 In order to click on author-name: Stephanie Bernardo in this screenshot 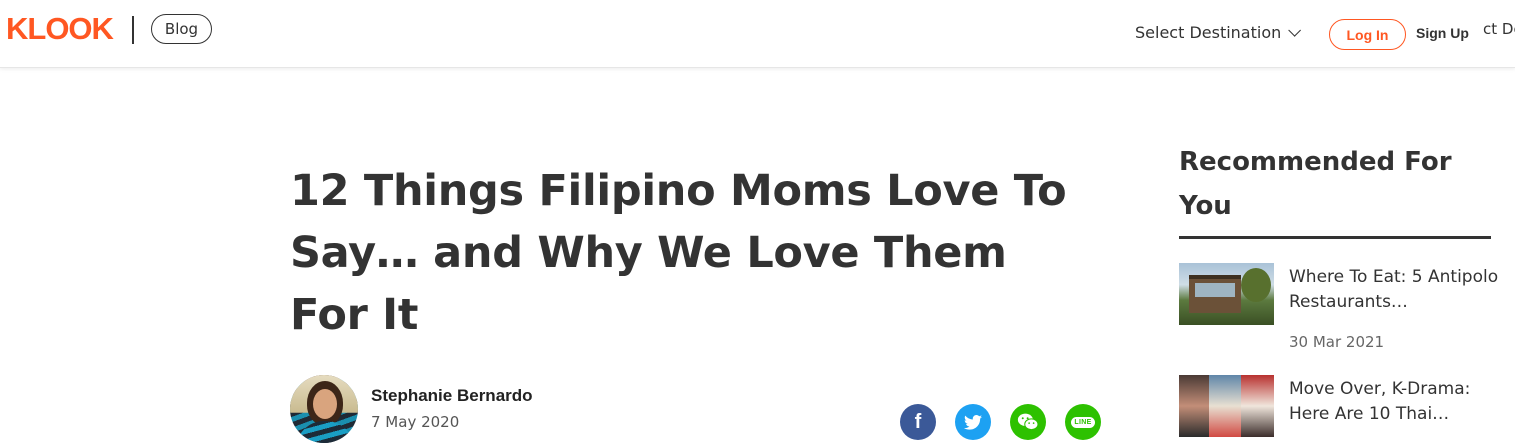, I will do `click(452, 396)`.